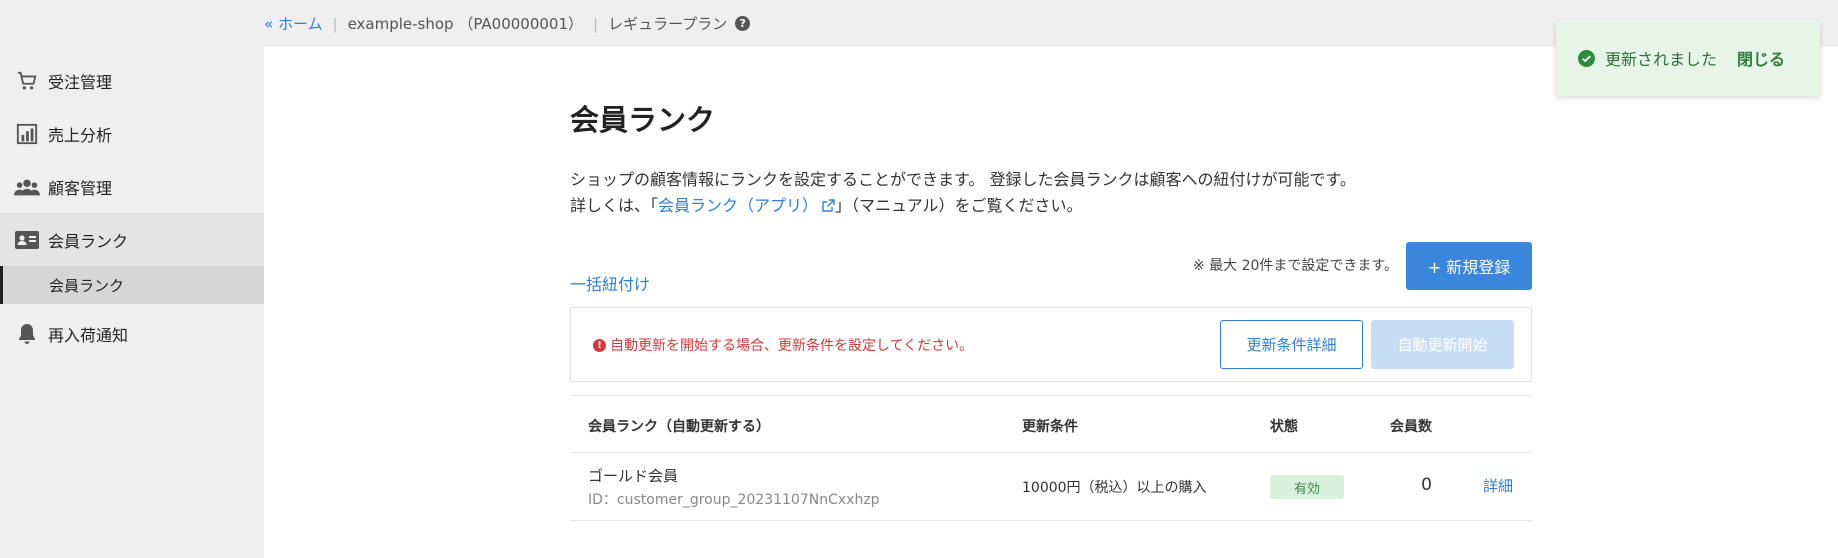 This screenshot has width=1838, height=558. Describe the element at coordinates (1586, 58) in the screenshot. I see `check-circle-icon` at that location.